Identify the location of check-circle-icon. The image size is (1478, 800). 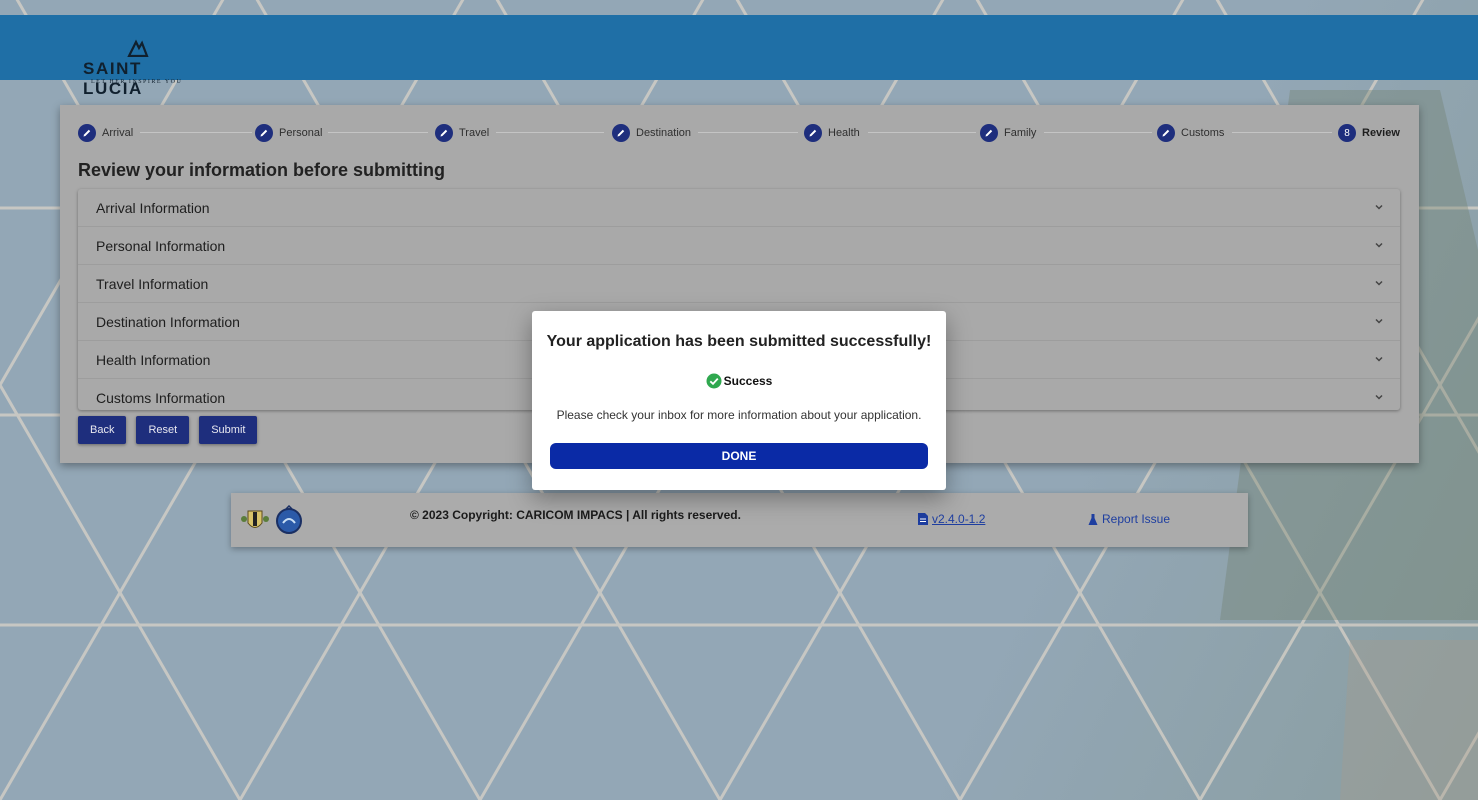
(714, 381).